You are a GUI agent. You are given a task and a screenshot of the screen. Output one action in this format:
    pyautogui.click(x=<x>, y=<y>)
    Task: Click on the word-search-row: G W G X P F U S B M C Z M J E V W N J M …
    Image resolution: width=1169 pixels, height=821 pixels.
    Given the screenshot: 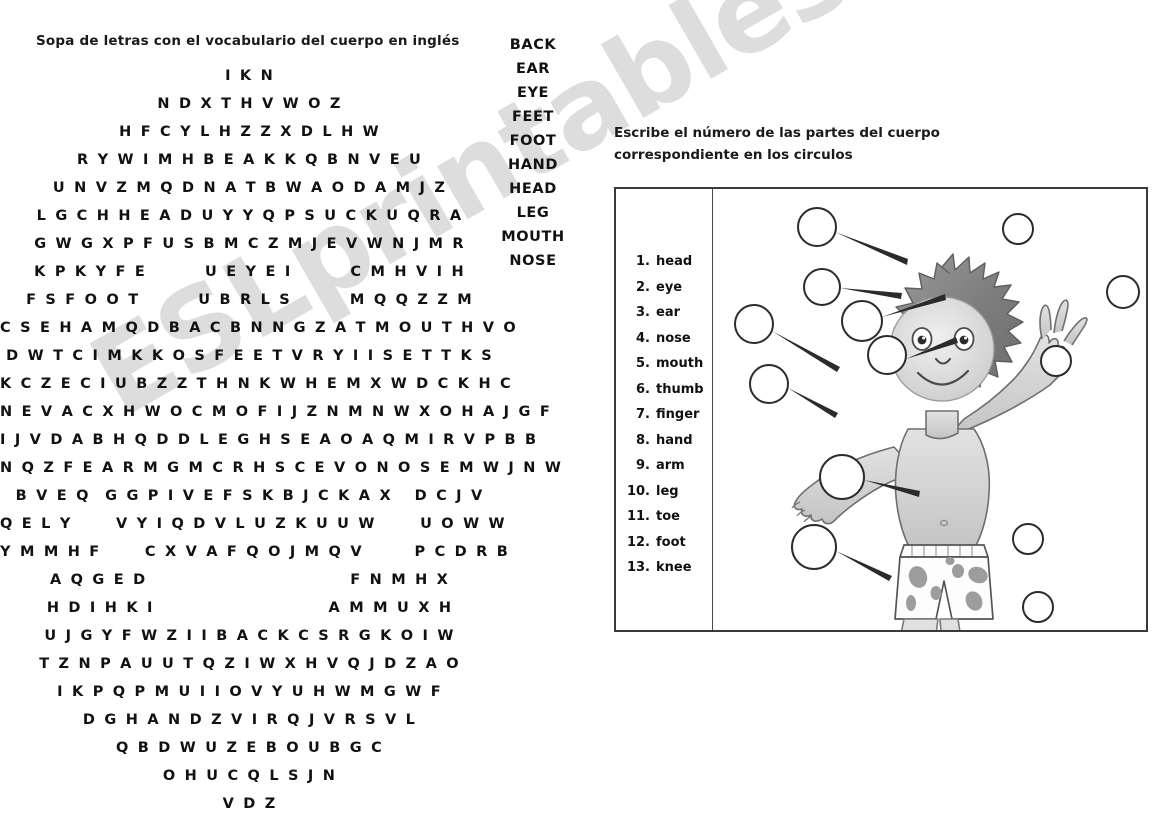 What is the action you would take?
    pyautogui.click(x=250, y=244)
    